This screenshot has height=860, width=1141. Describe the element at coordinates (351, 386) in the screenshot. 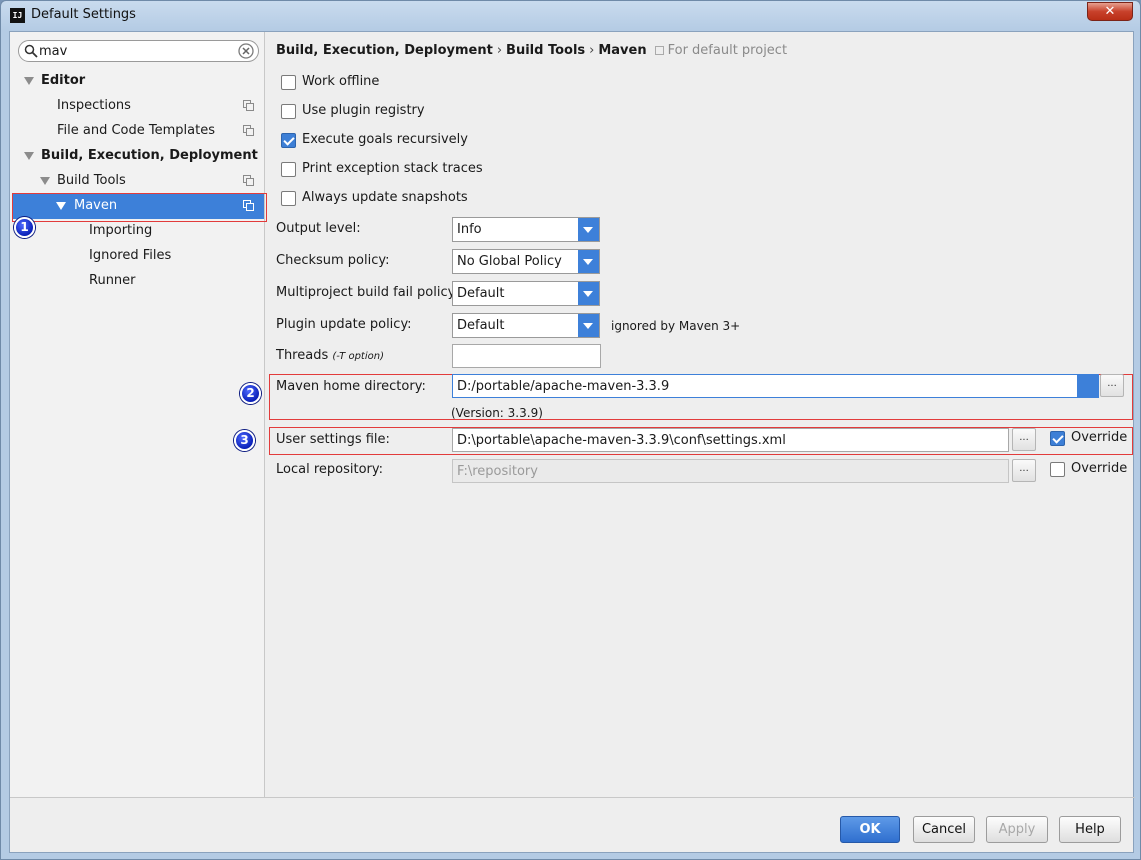

I see `maven-home-label: Maven home directory:` at that location.